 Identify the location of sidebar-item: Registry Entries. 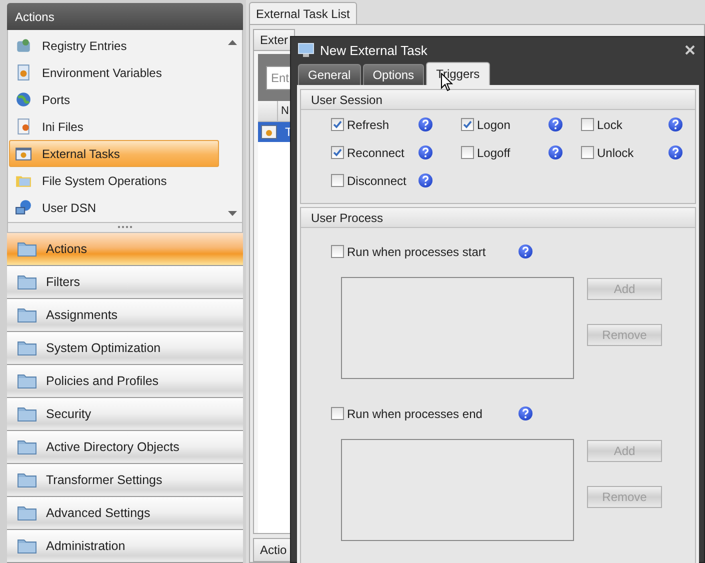
(114, 45).